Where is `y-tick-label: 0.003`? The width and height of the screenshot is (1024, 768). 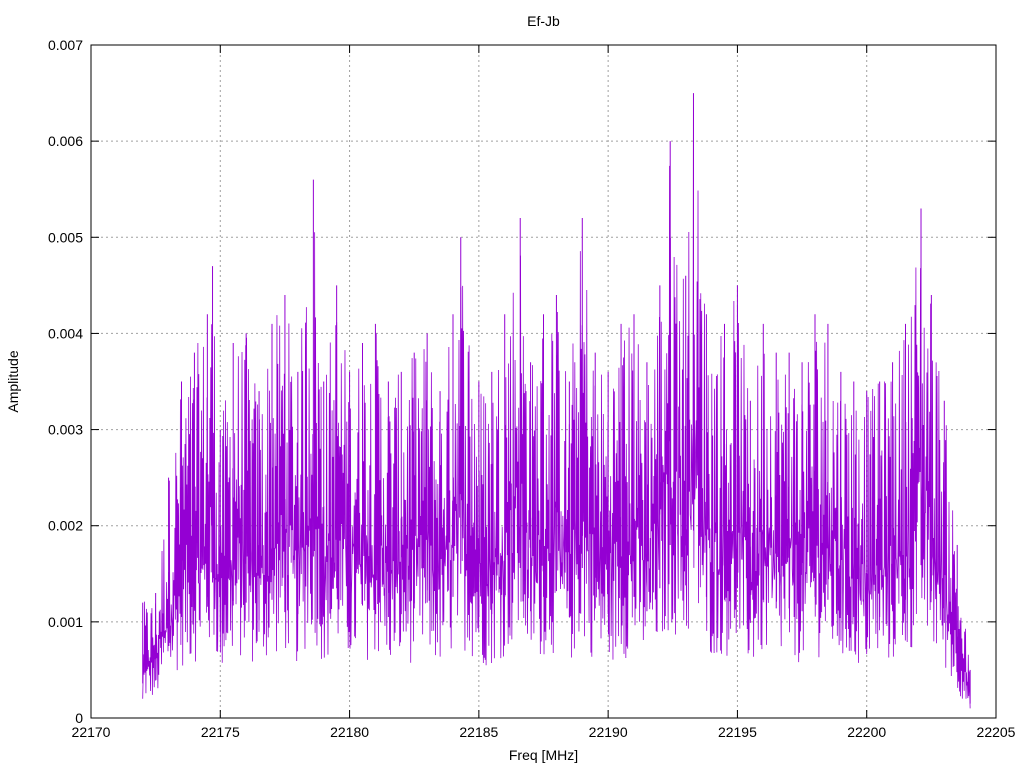
y-tick-label: 0.003 is located at coordinates (65, 430).